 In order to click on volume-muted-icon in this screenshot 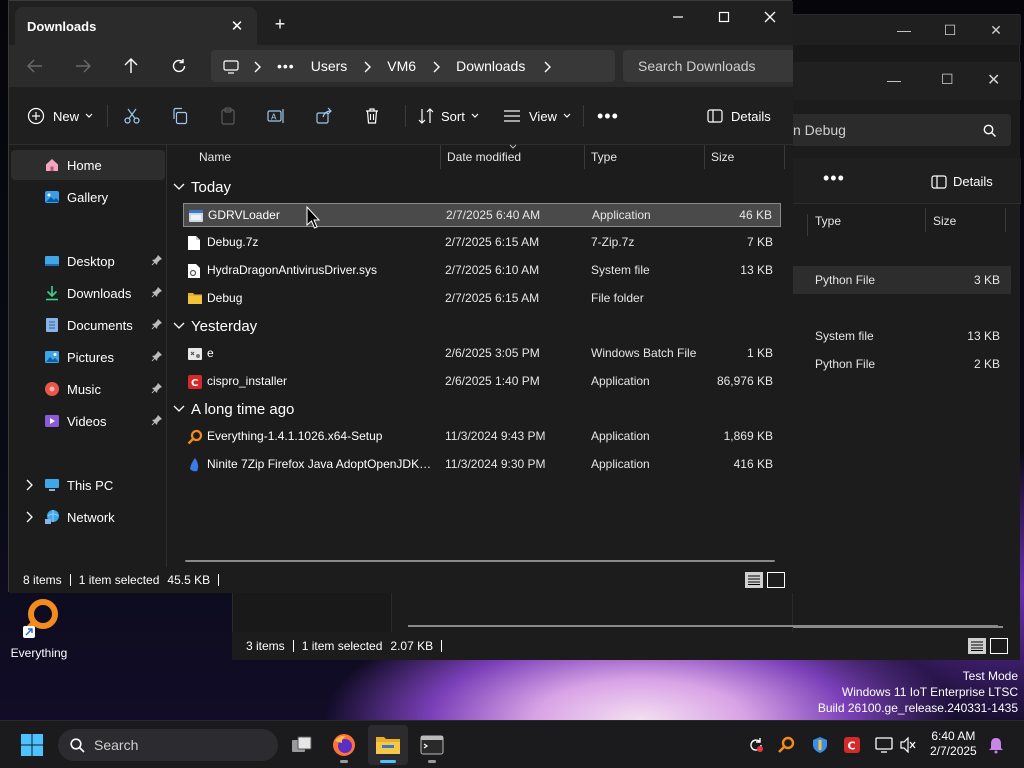, I will do `click(908, 745)`.